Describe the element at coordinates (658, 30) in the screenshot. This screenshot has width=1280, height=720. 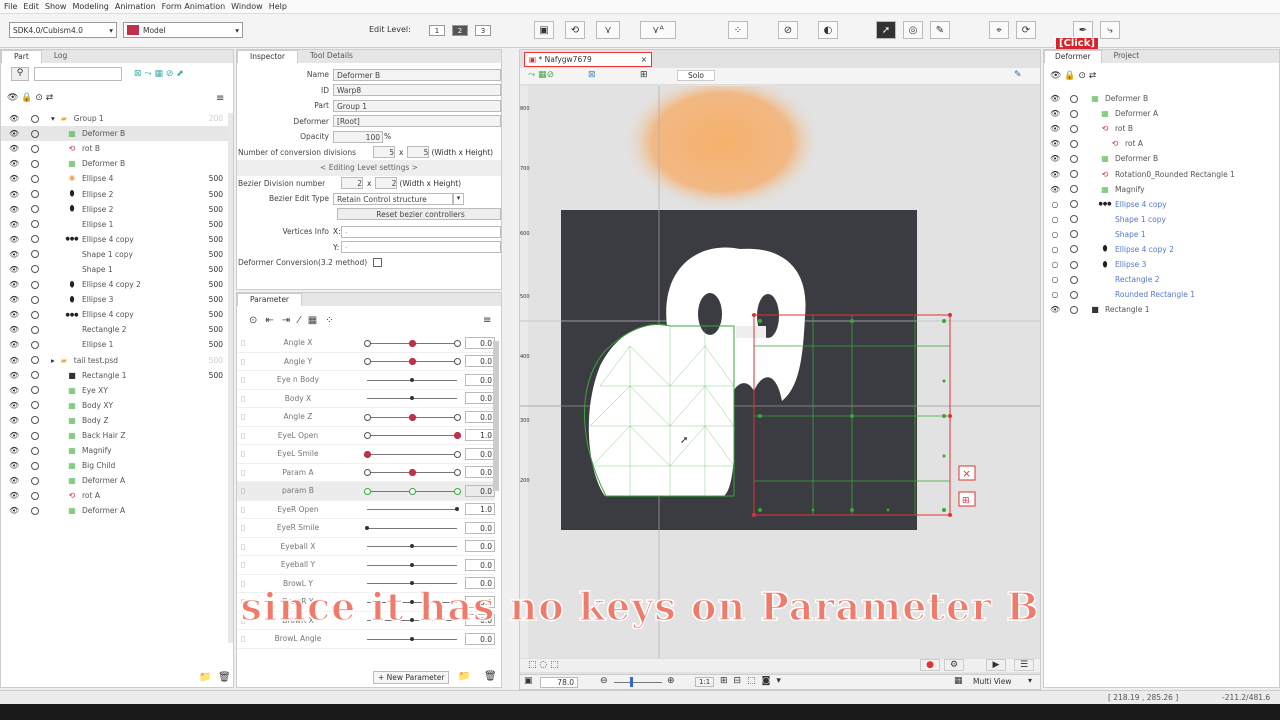
I see `auto-mesh-button: ⋎ᴬ` at that location.